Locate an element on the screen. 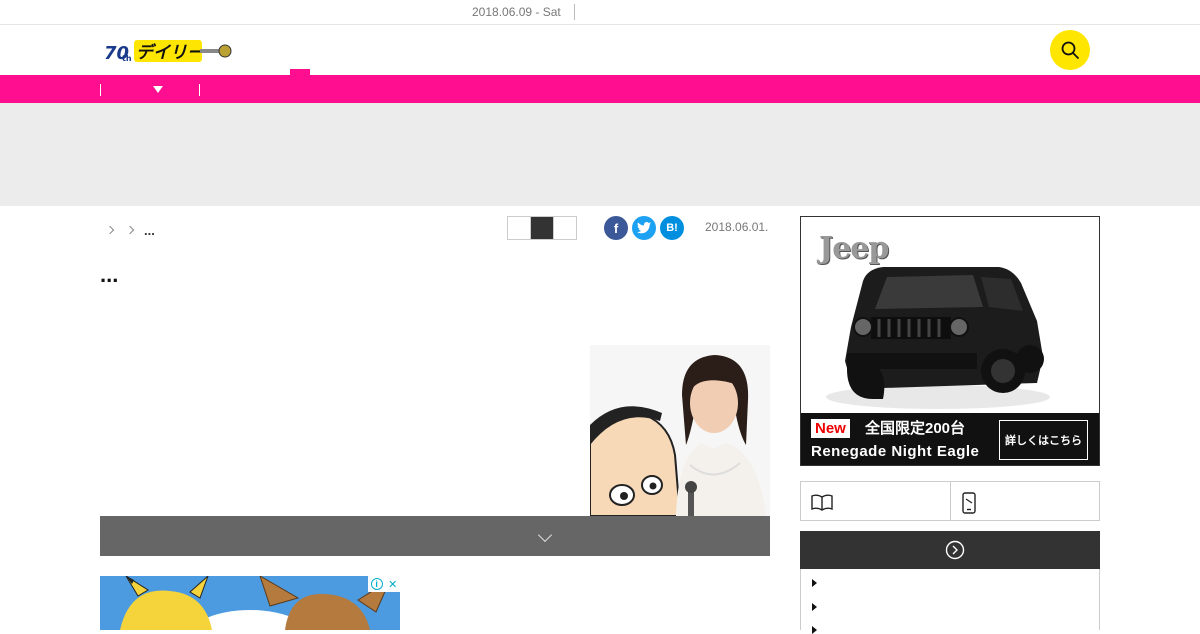 The width and height of the screenshot is (1200, 634). adchoices-badge: i ✕ is located at coordinates (384, 584).